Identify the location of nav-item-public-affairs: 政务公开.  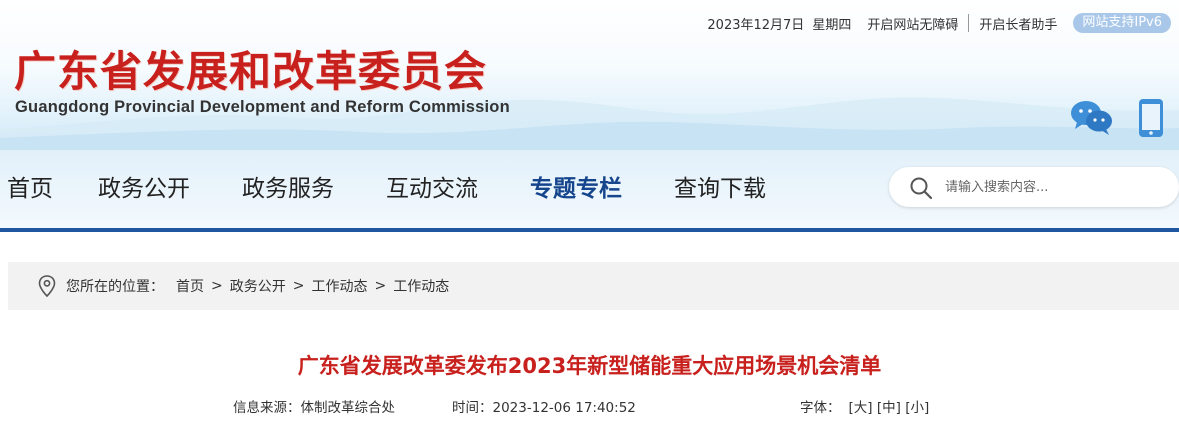
(144, 189).